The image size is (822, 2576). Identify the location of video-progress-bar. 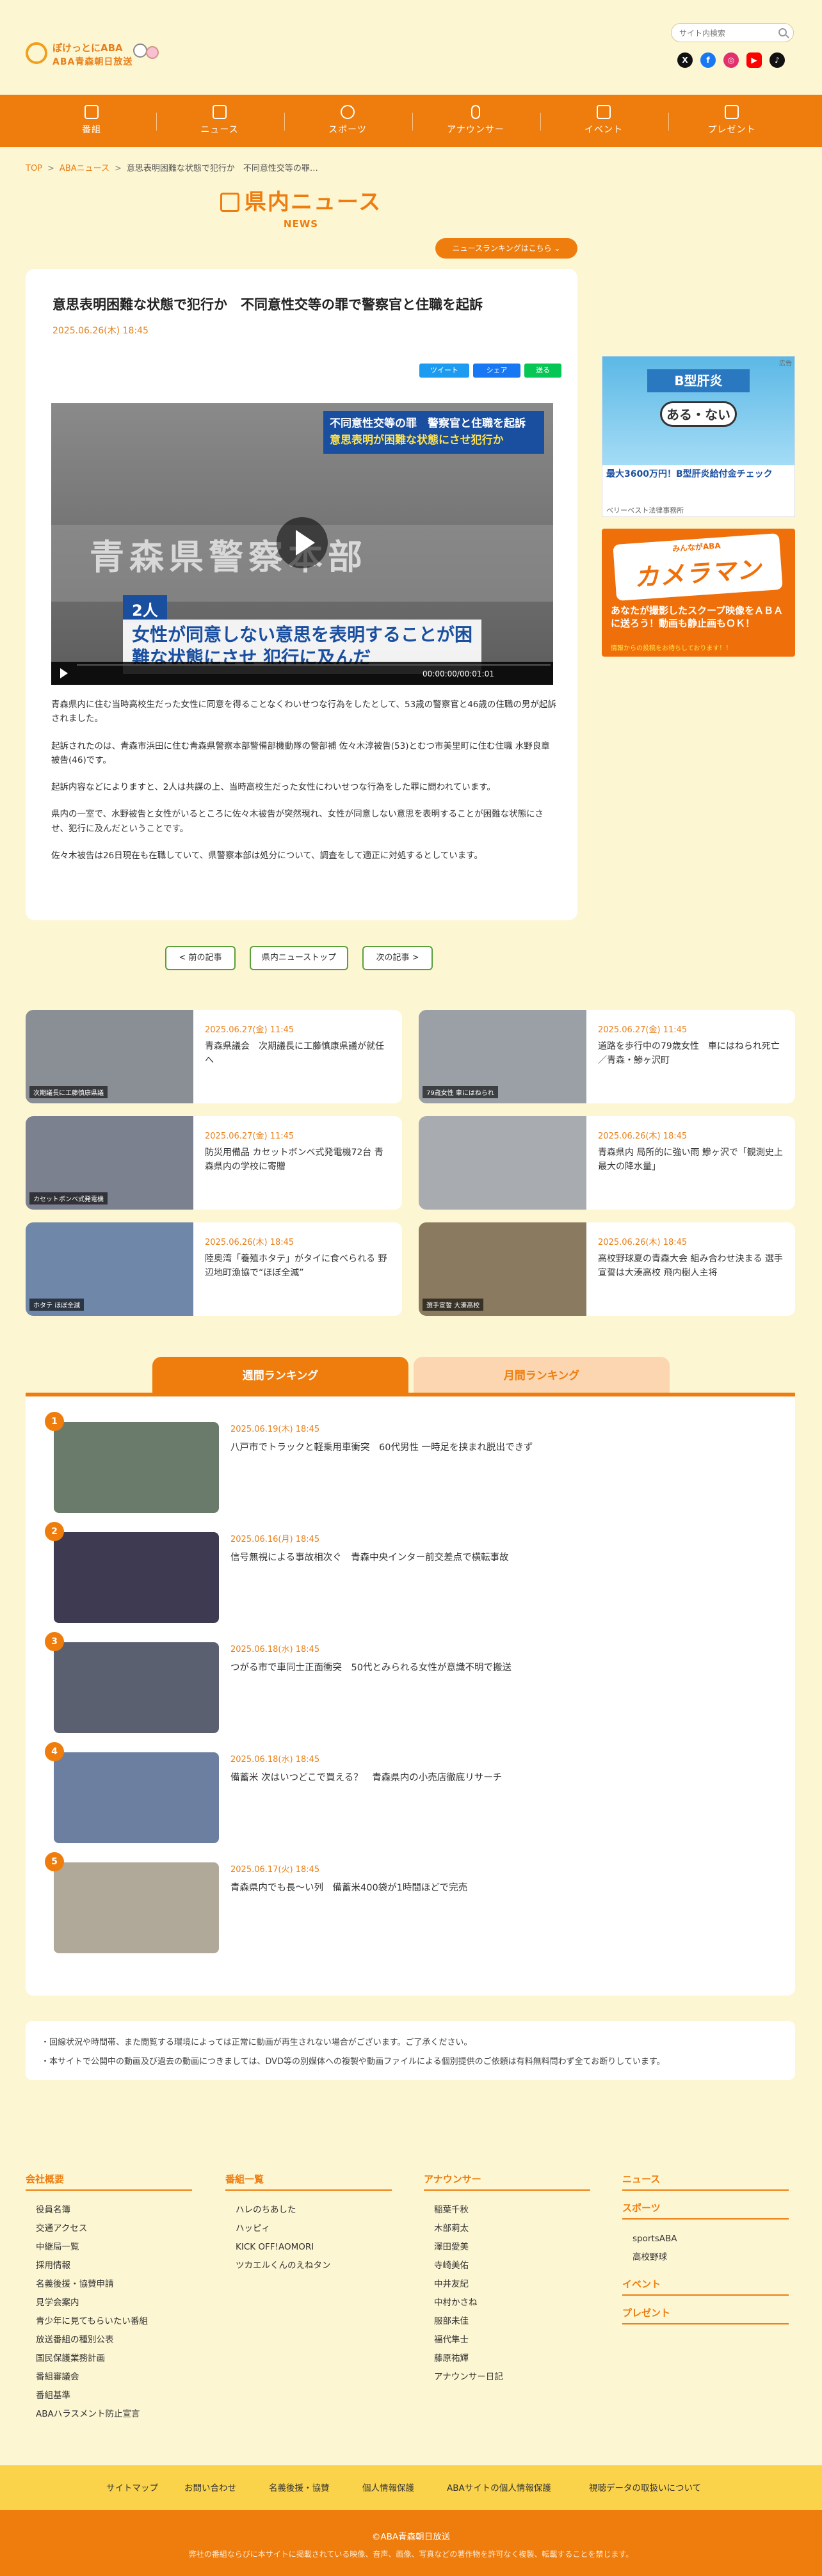
(314, 665).